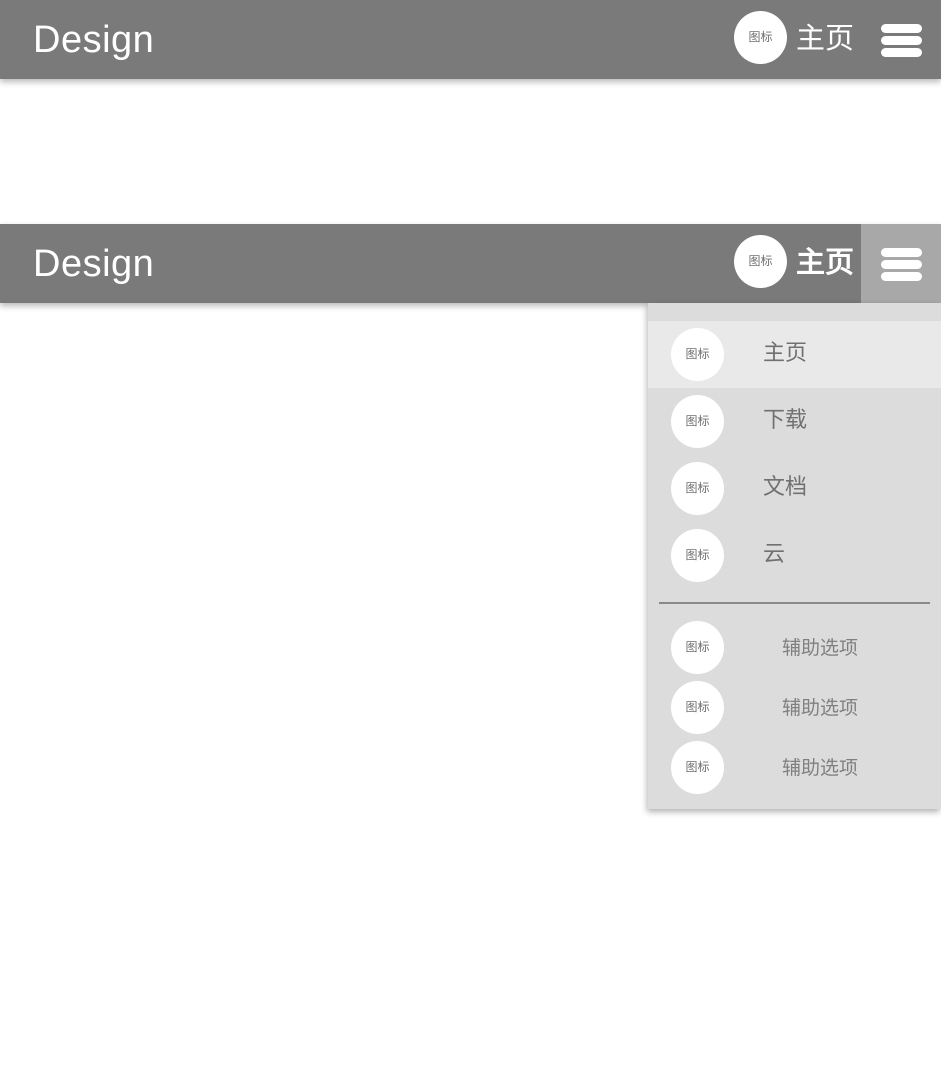  I want to click on menu-item-secondary-3: 图标 辅助选项, so click(794, 769).